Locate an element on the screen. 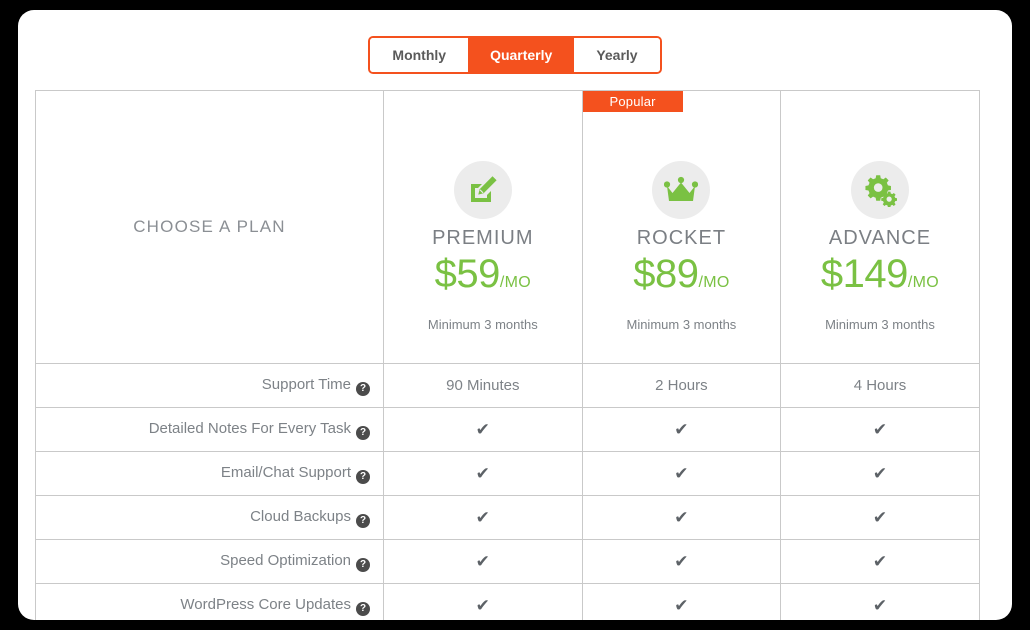 The height and width of the screenshot is (630, 1030). price-amount: 89 is located at coordinates (676, 274).